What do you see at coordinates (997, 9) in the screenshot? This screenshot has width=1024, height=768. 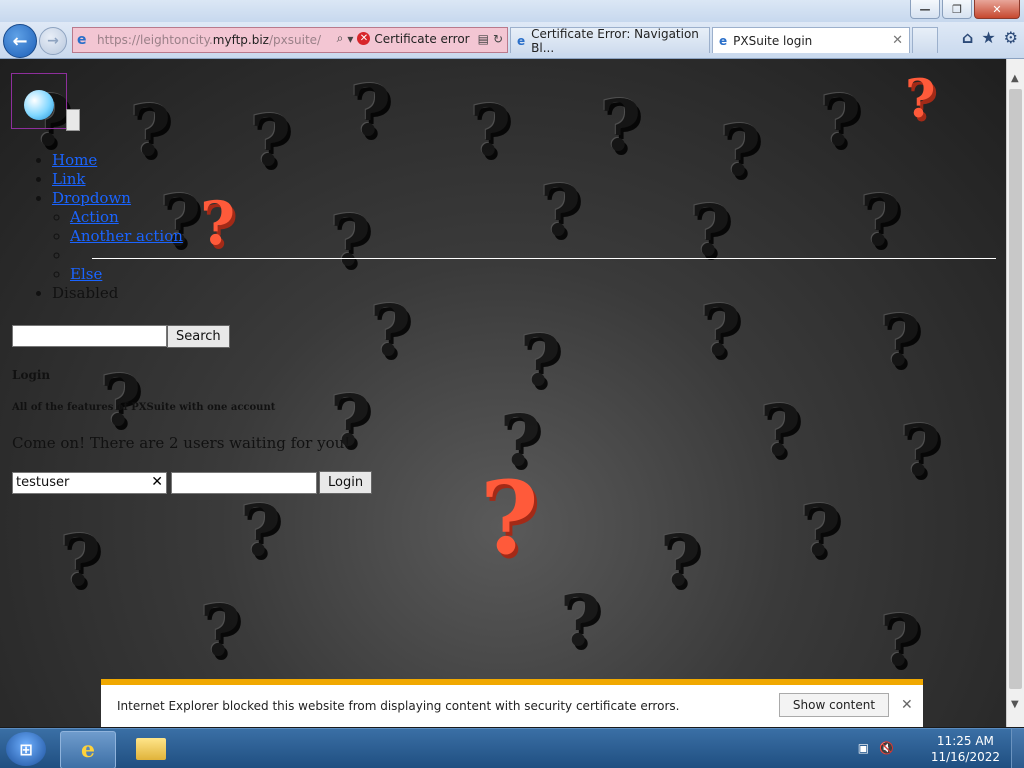 I see `close-window-button: ✕` at bounding box center [997, 9].